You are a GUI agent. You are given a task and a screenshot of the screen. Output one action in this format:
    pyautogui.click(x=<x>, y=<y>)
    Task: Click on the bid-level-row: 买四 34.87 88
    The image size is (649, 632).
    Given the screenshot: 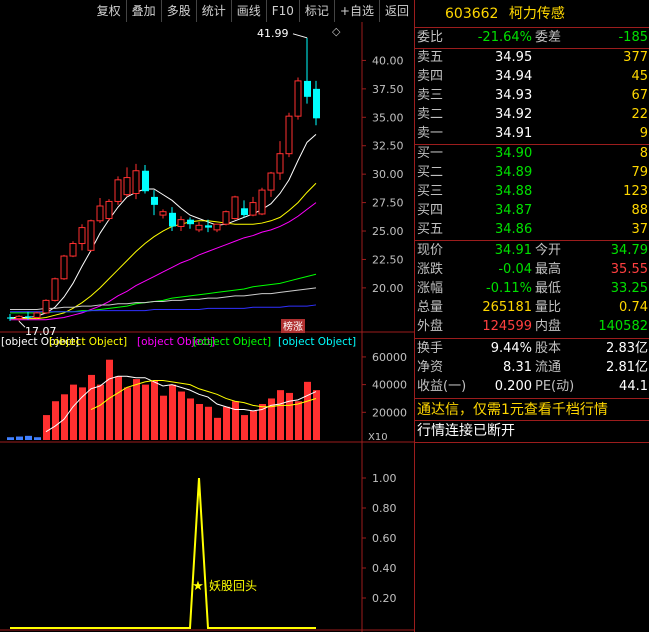 What is the action you would take?
    pyautogui.click(x=532, y=211)
    